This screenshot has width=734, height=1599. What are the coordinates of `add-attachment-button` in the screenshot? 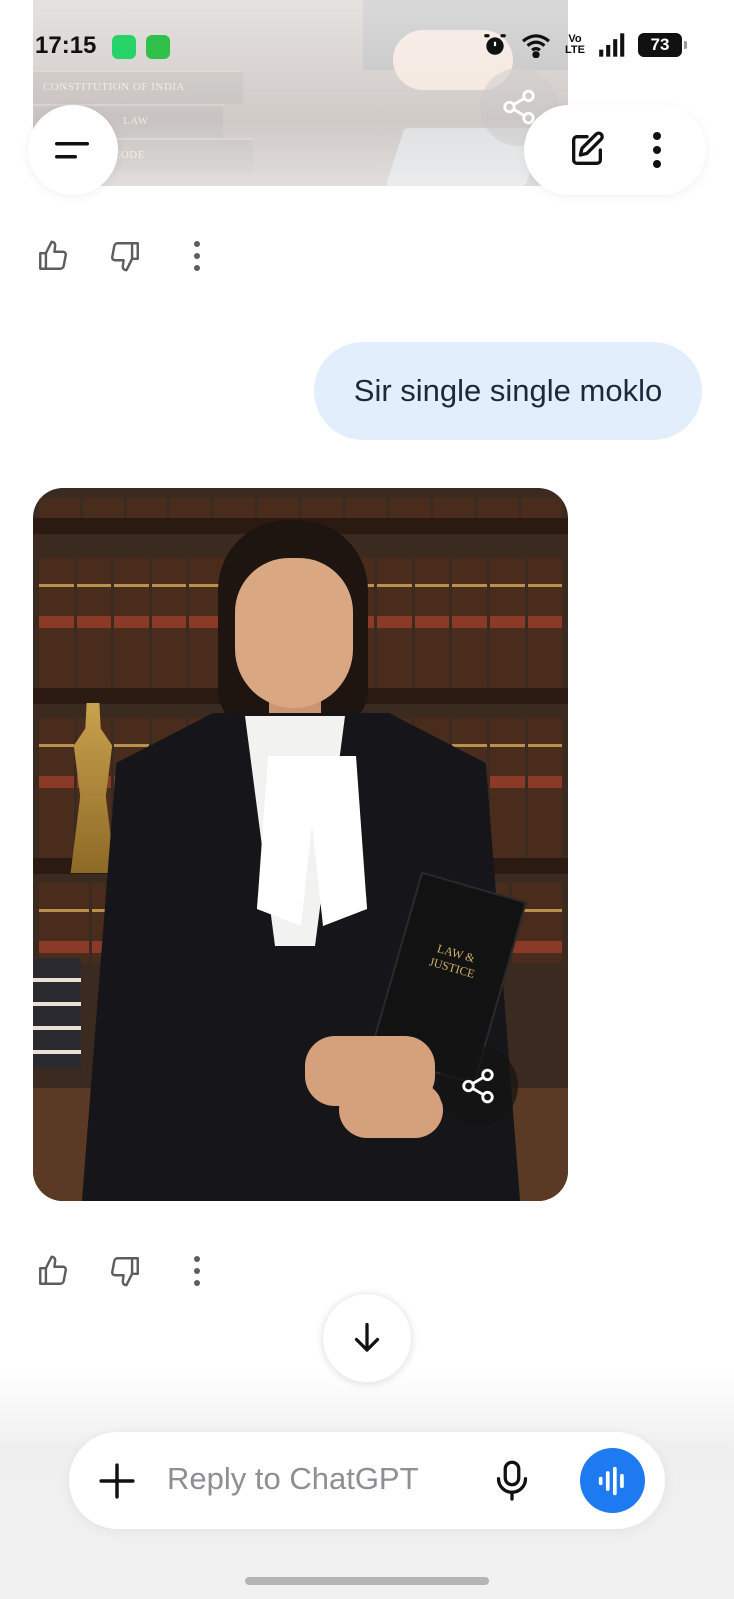 It's located at (117, 1481).